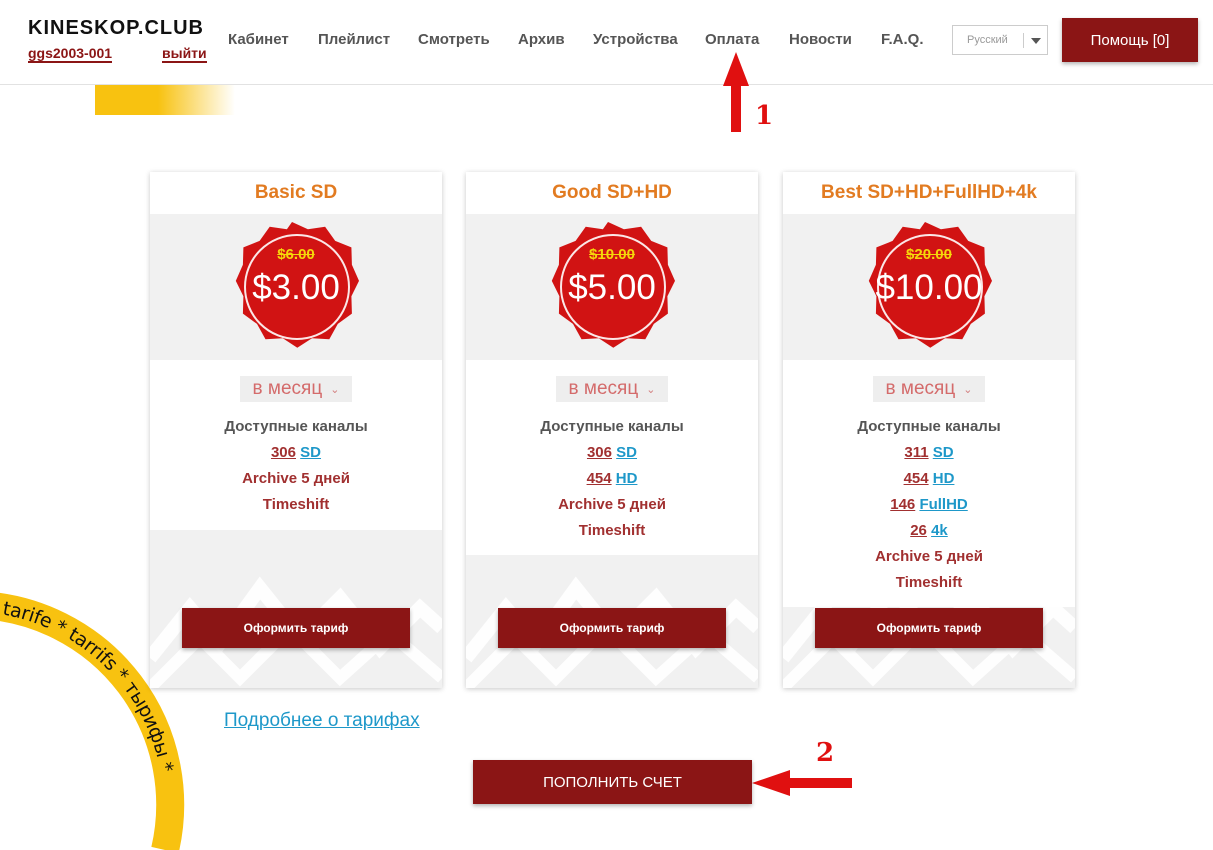  What do you see at coordinates (929, 452) in the screenshot?
I see `channel-count-sd: 311 SD` at bounding box center [929, 452].